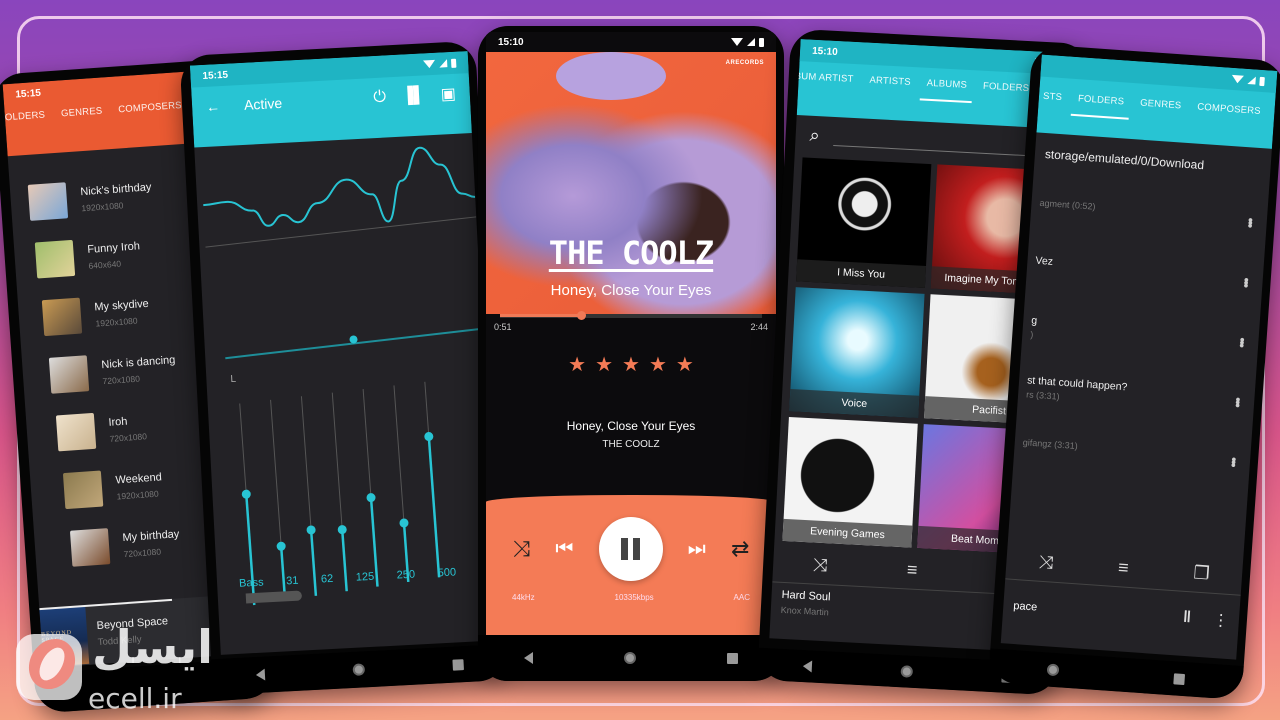  I want to click on mini-title: pace, so click(1025, 606).